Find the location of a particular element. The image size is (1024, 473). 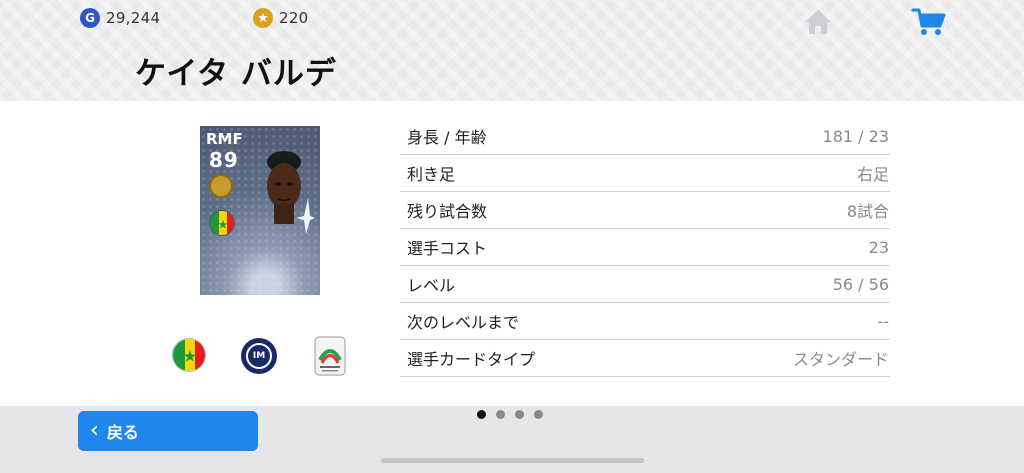

card-badge-icon is located at coordinates (221, 186).